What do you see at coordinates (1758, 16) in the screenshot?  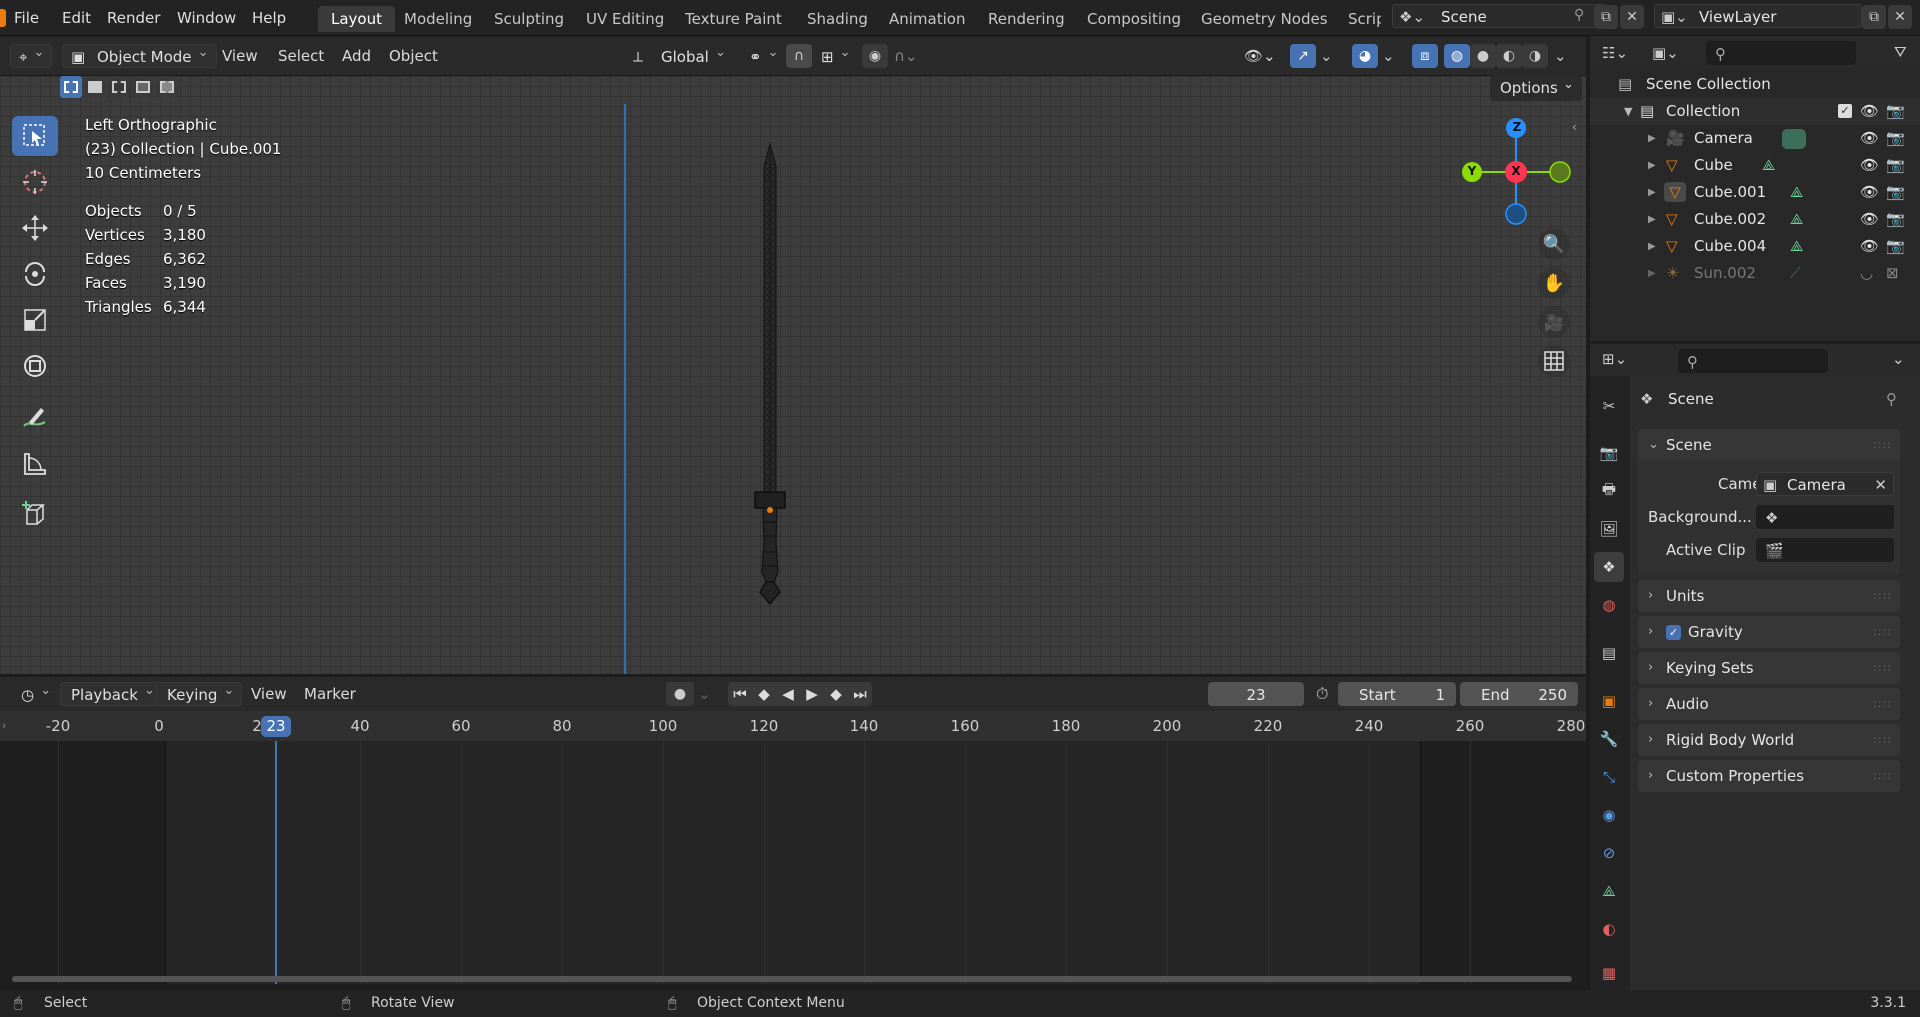 I see `view-layer-selector: ▣⌄ ViewLayer` at bounding box center [1758, 16].